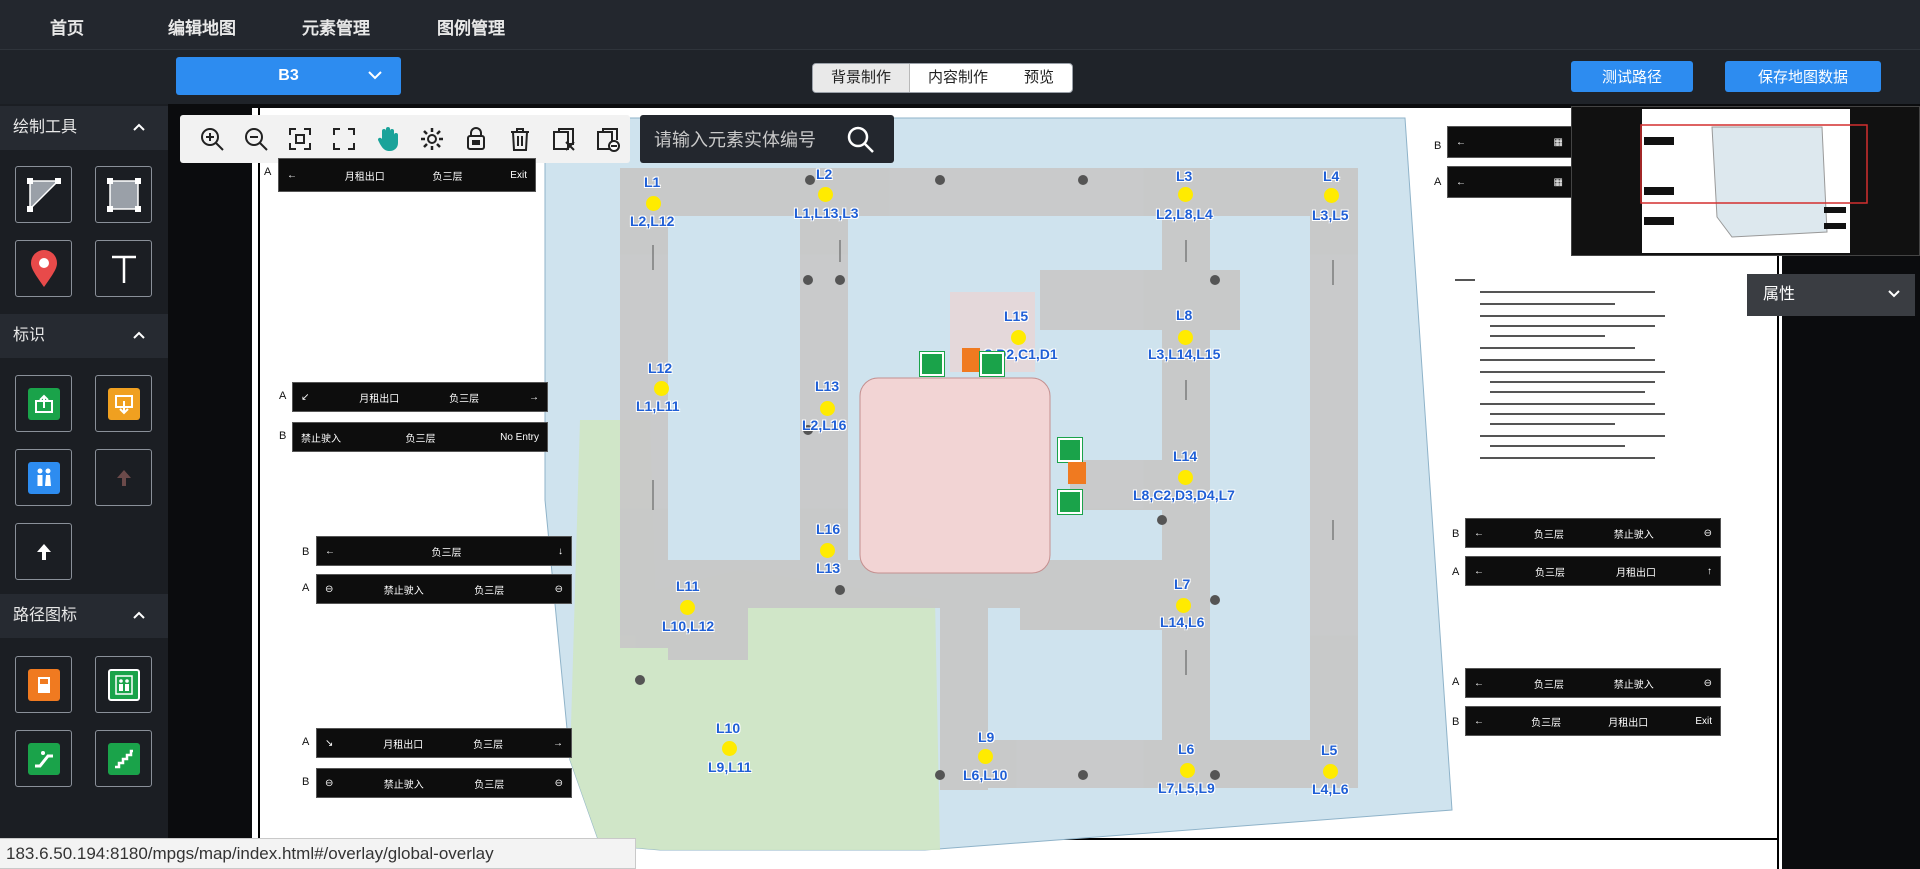  What do you see at coordinates (1331, 176) in the screenshot?
I see `route-node-id: L4` at bounding box center [1331, 176].